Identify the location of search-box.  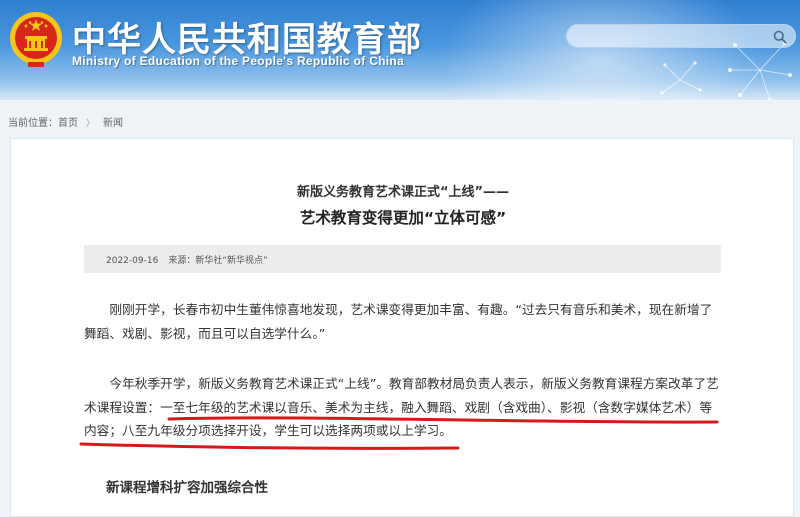
(681, 36).